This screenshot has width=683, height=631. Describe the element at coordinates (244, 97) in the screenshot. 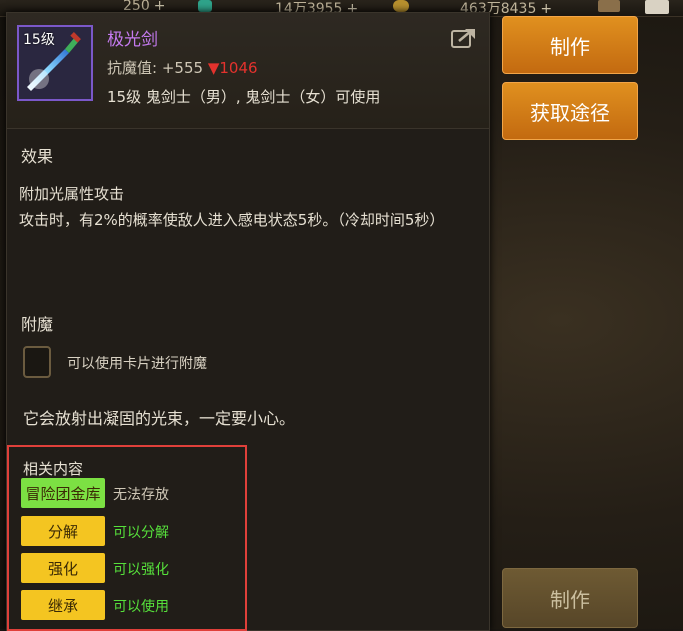

I see `item-requirement: 15级 鬼剑士（男）, 鬼剑士（女）可使用` at that location.